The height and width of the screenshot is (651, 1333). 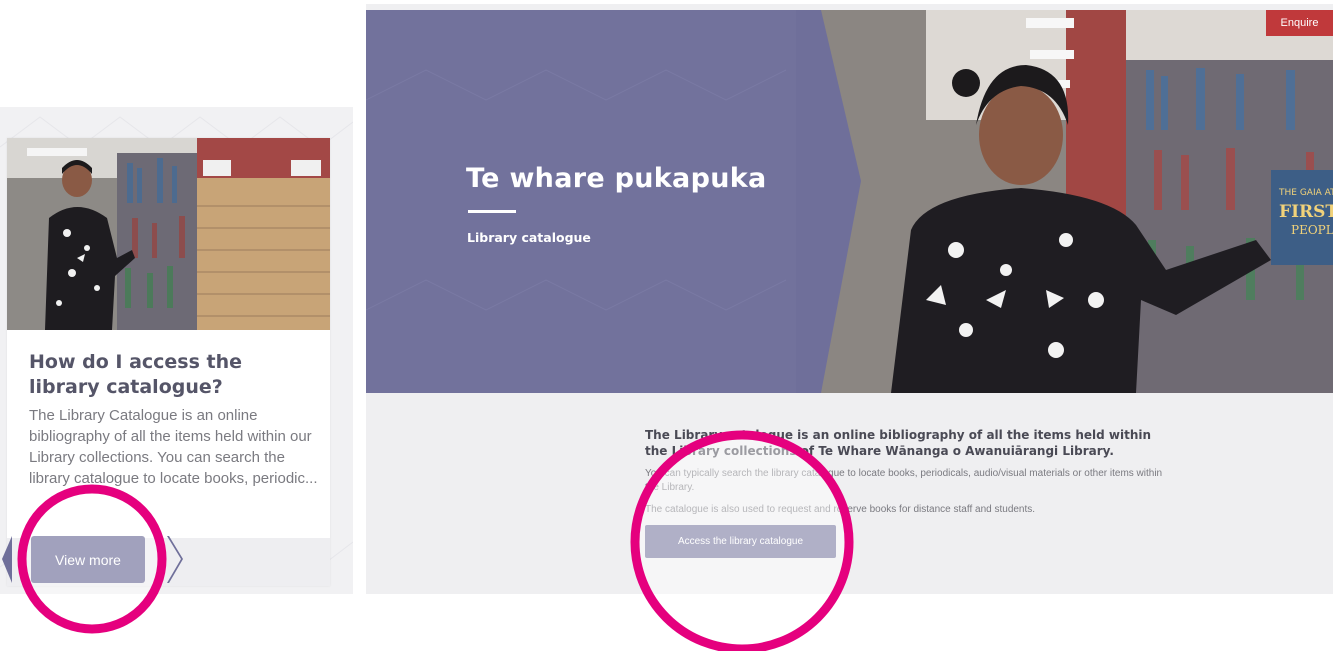 I want to click on svg-text: THE GAIA ATLAS, so click(x=1305, y=193).